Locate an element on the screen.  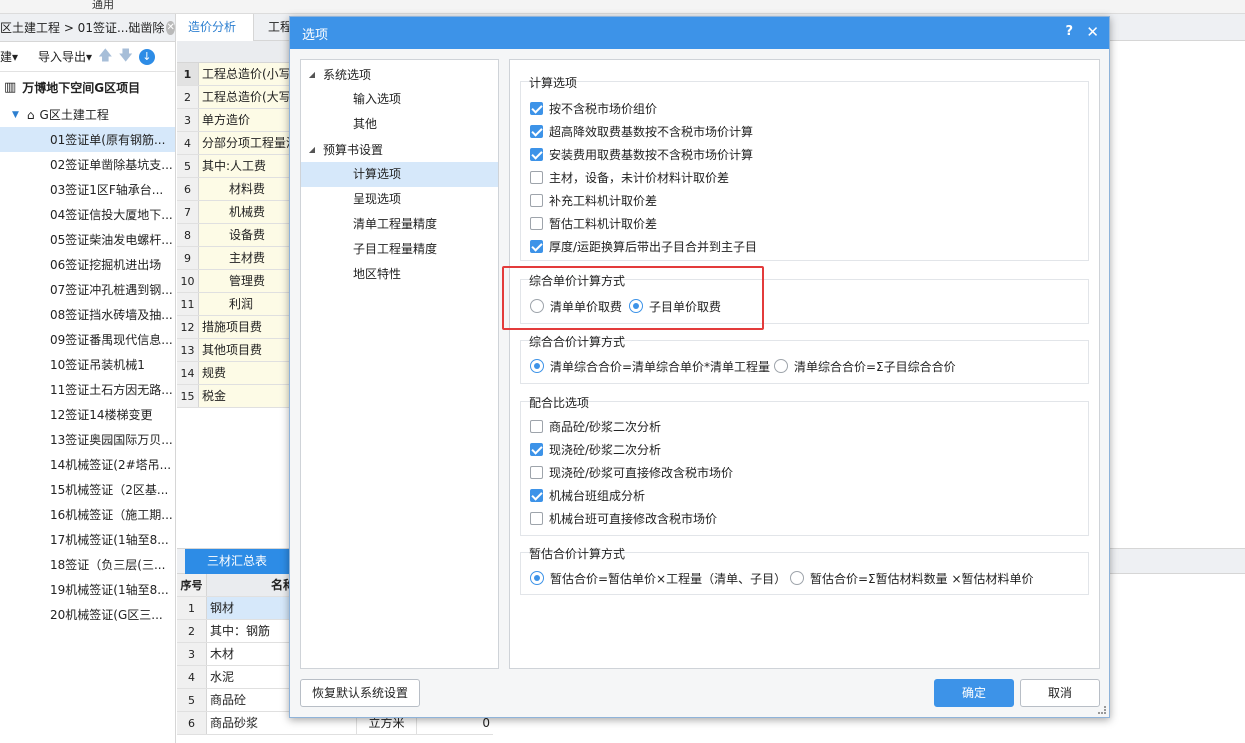
move-down-icon: 🡇 is located at coordinates (125, 57).